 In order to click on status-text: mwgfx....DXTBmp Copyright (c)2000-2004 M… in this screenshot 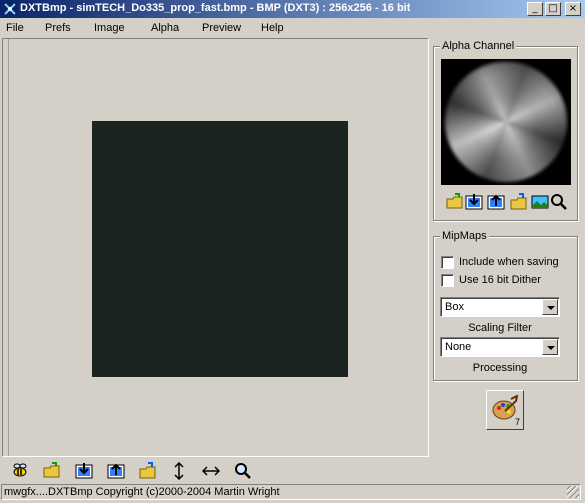, I will do `click(142, 492)`.